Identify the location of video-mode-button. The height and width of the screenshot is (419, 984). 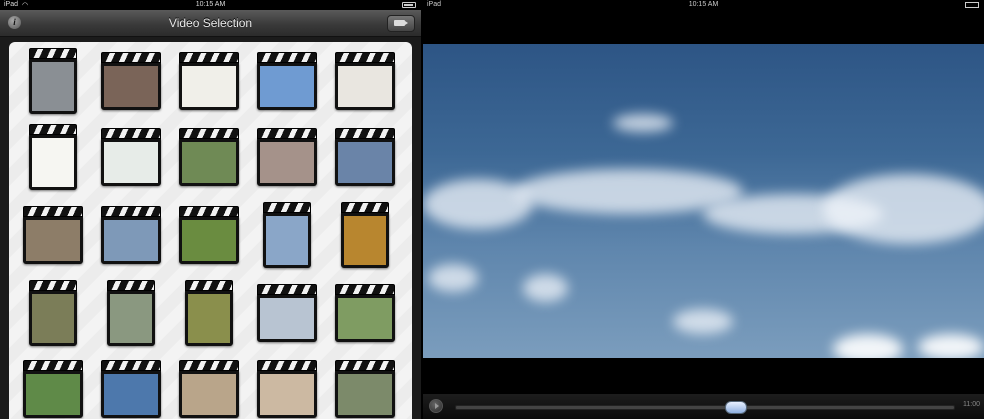
(401, 23).